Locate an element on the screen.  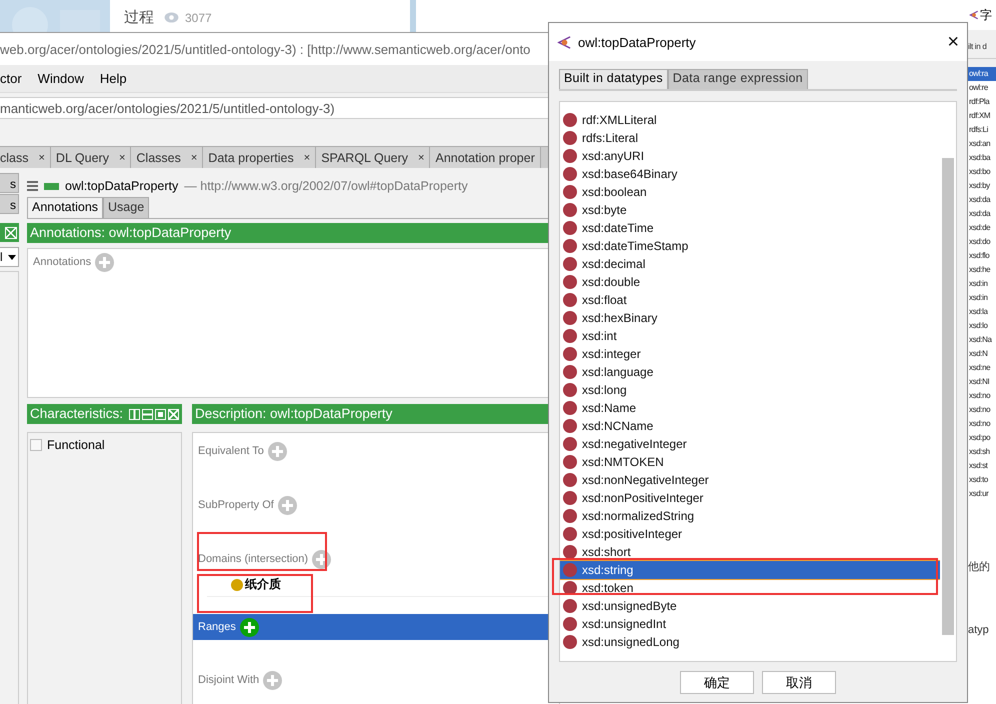
tab: Annotations is located at coordinates (65, 207).